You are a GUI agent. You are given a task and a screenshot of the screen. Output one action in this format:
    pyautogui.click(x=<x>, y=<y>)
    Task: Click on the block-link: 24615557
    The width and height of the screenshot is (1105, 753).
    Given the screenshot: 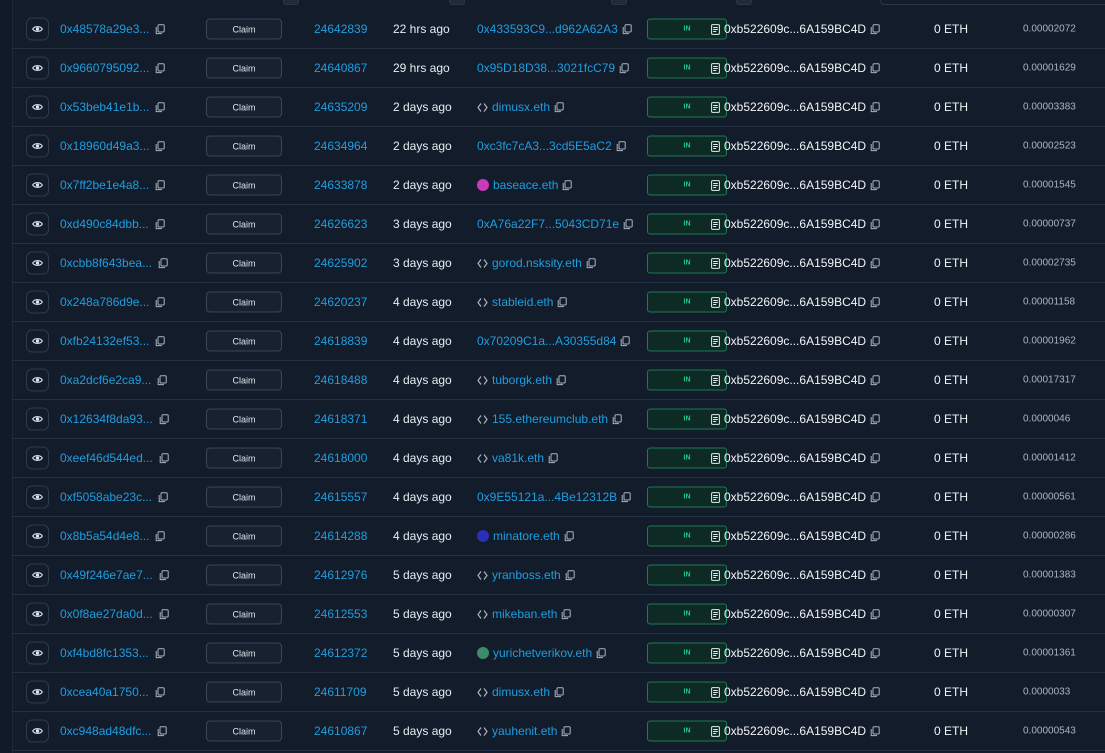 What is the action you would take?
    pyautogui.click(x=340, y=497)
    